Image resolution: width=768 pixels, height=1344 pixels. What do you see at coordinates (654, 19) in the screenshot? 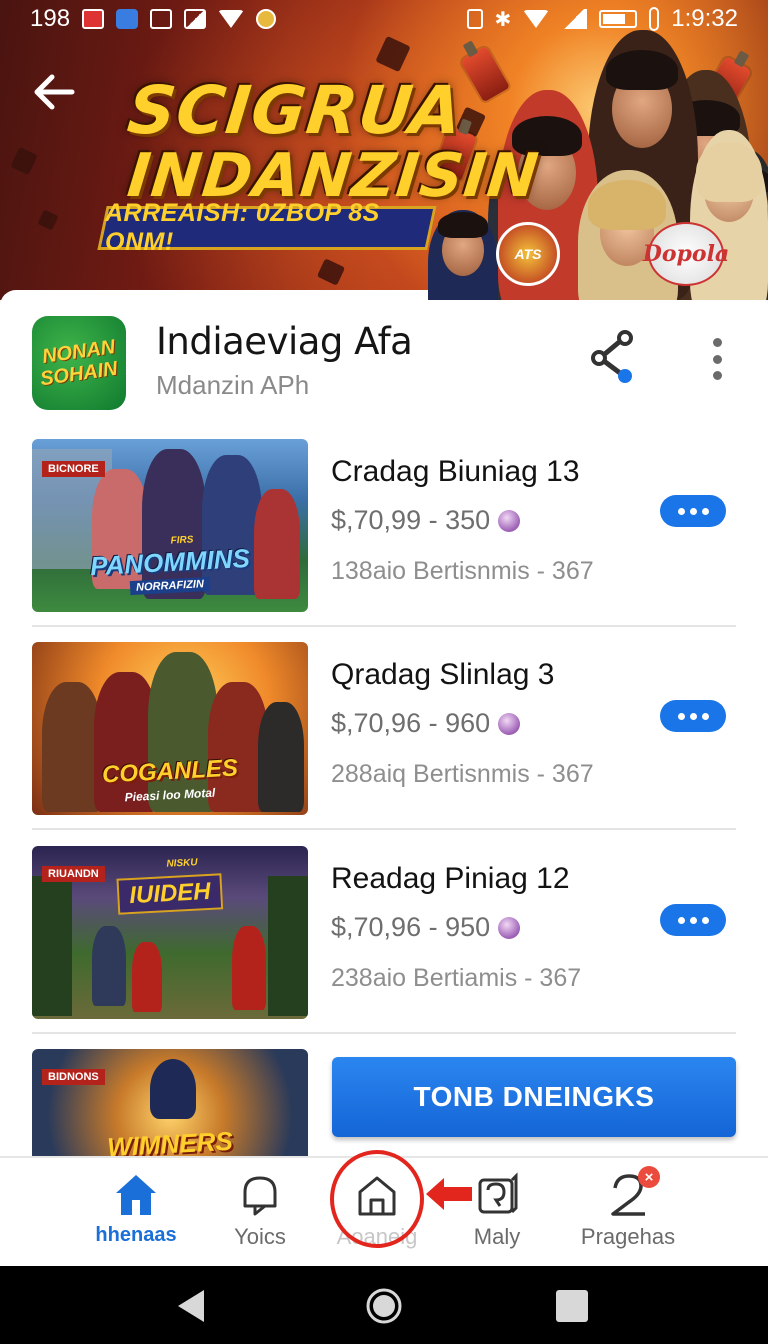
I see `thermometer-icon` at bounding box center [654, 19].